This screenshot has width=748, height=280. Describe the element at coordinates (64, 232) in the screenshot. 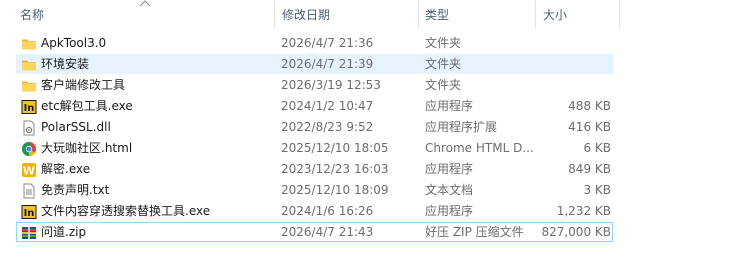

I see `file-name: 问道.zip` at that location.